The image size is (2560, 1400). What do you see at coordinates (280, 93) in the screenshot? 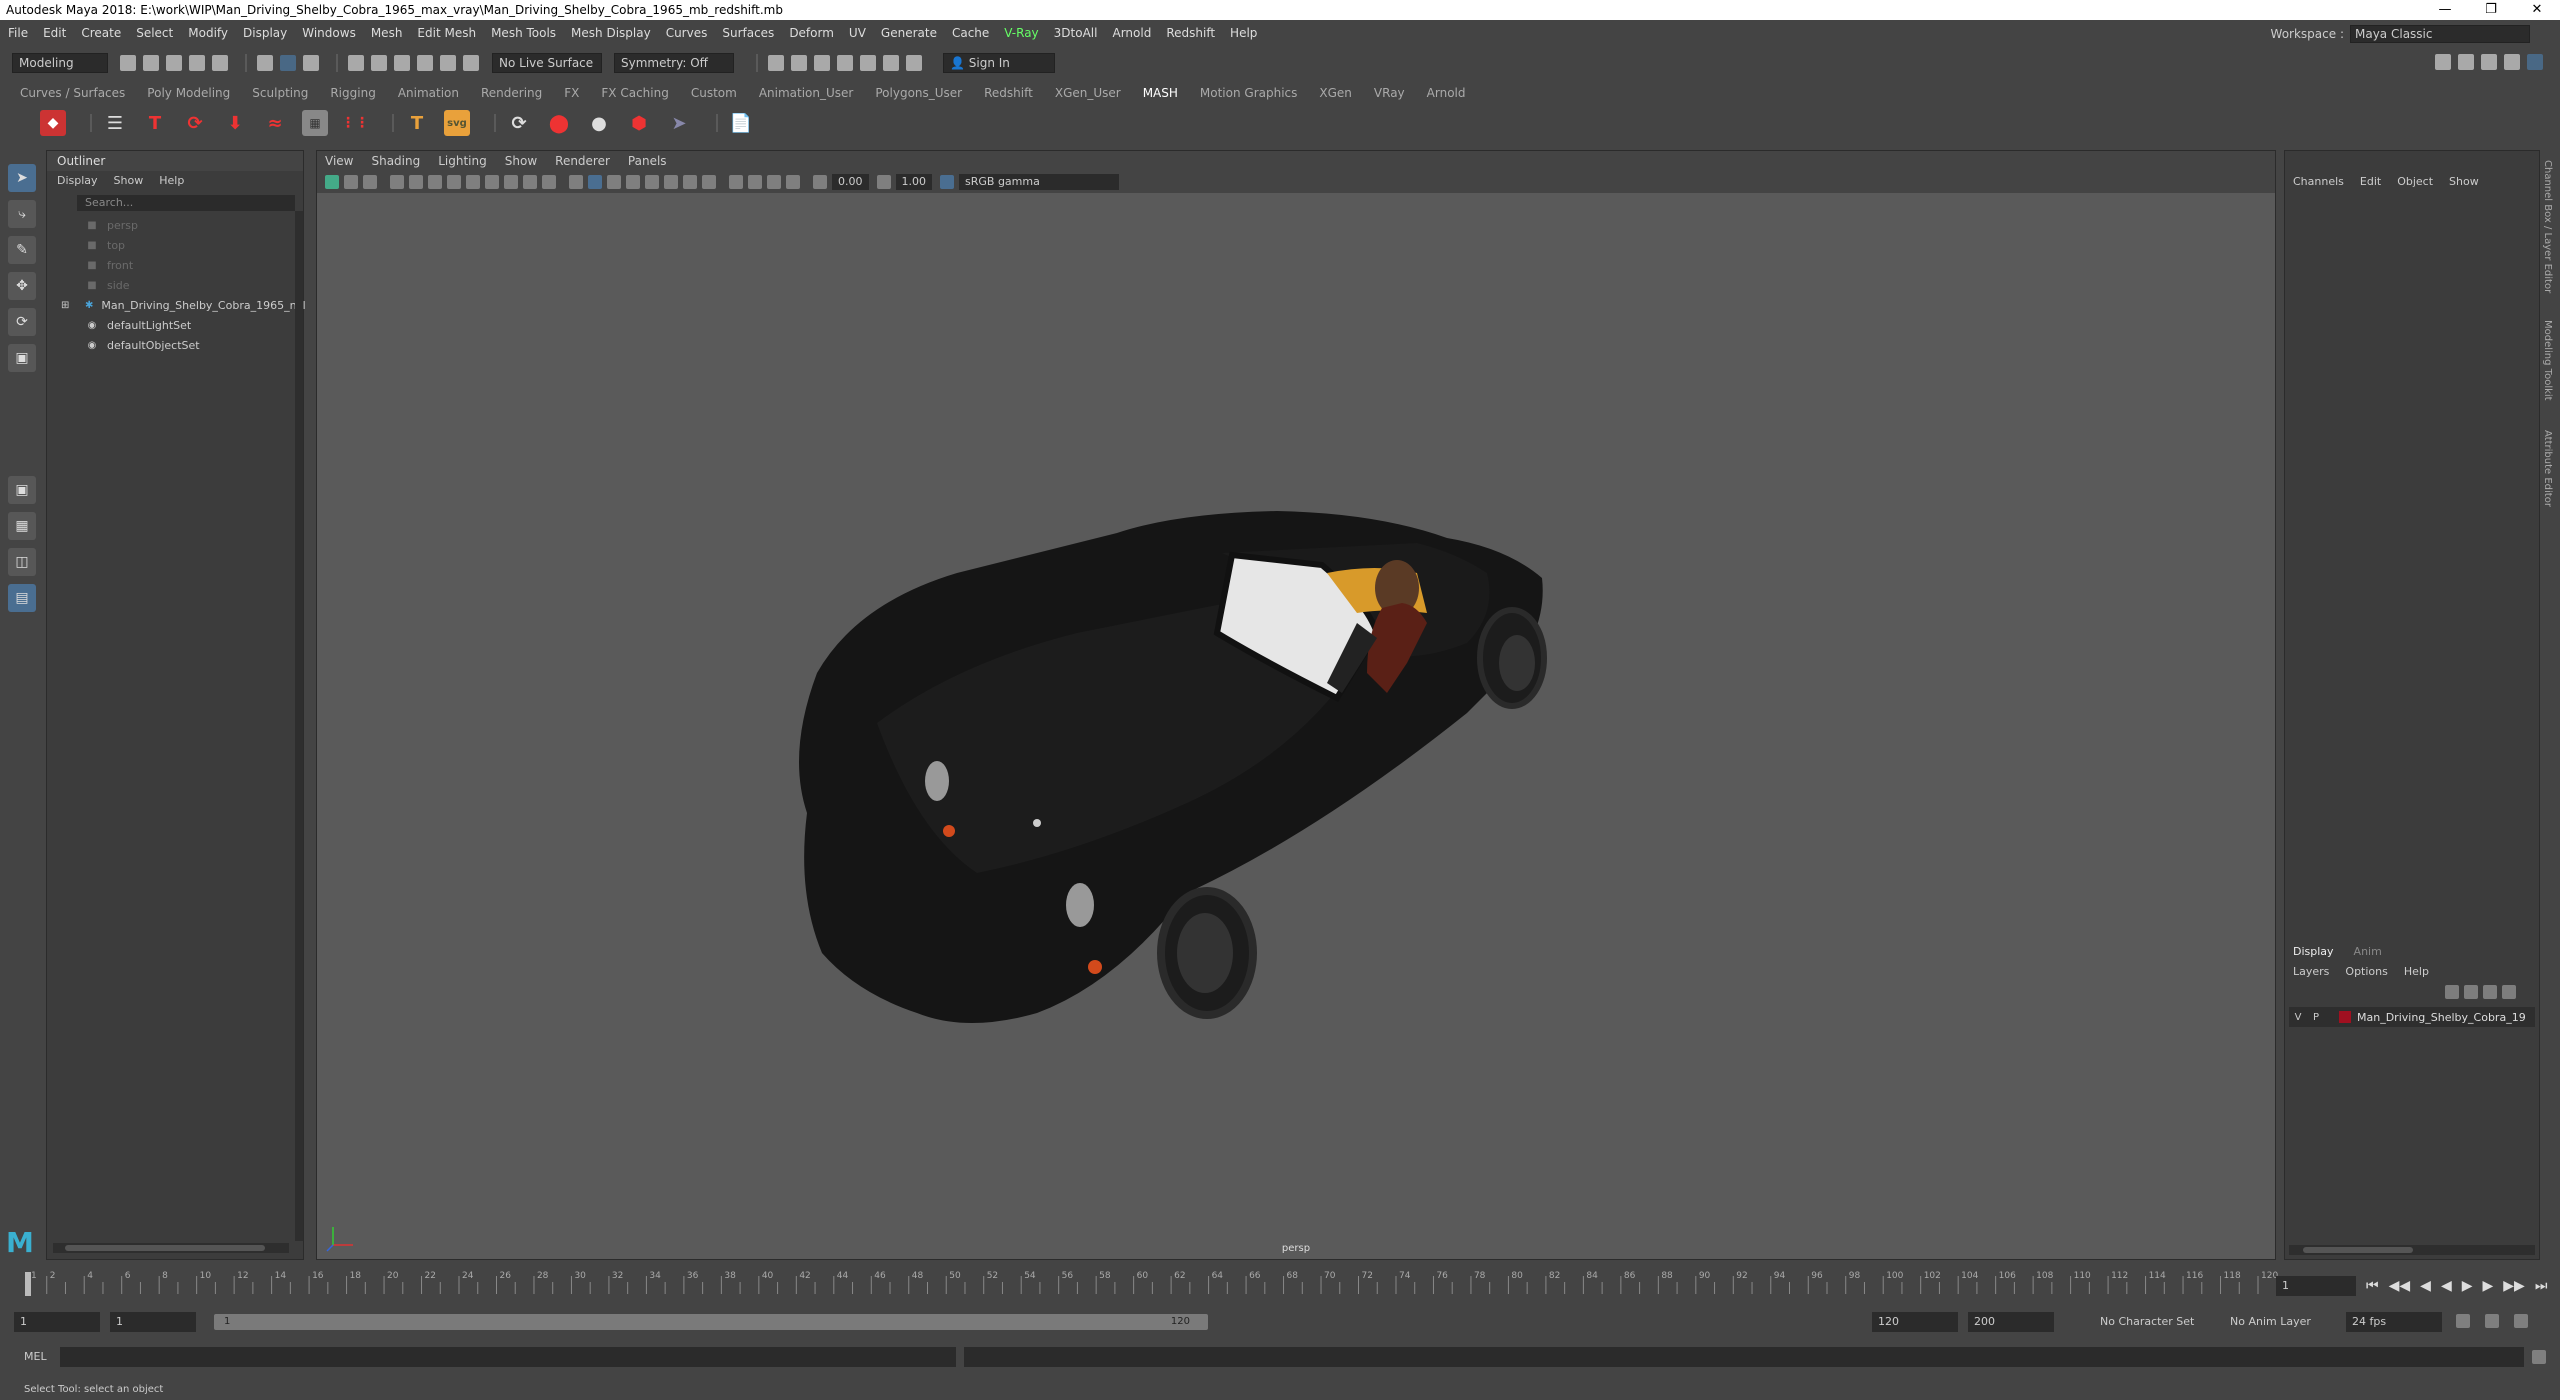
I see `shelf-tab-sculpting: Sculpting` at bounding box center [280, 93].